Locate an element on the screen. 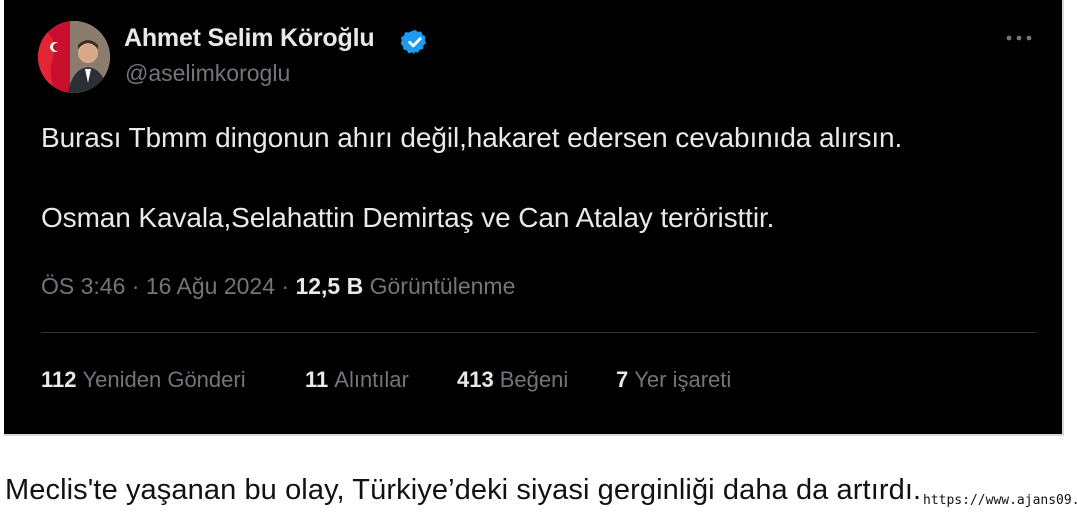 This screenshot has width=1077, height=520. stat-bookmarks: 7 Yer işareti is located at coordinates (673, 380).